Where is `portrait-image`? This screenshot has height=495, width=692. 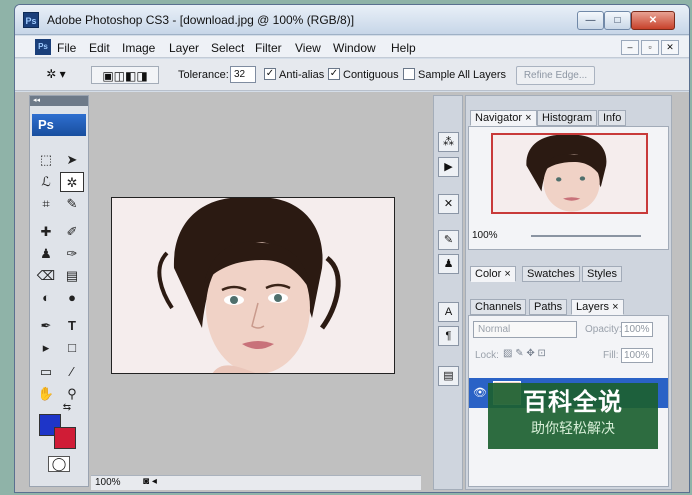
portrait-image is located at coordinates (253, 285).